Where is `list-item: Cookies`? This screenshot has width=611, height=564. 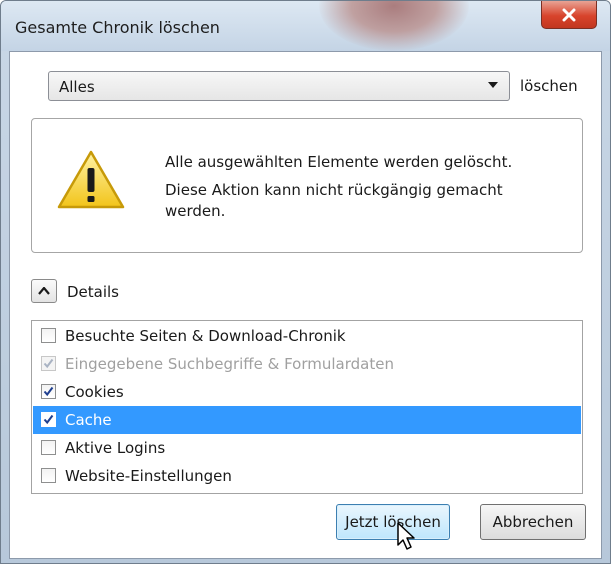 list-item: Cookies is located at coordinates (307, 392).